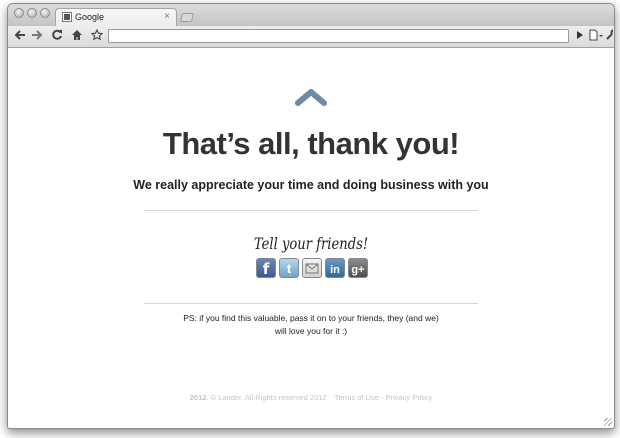 This screenshot has height=438, width=620. I want to click on google-plus-icon: g+, so click(358, 268).